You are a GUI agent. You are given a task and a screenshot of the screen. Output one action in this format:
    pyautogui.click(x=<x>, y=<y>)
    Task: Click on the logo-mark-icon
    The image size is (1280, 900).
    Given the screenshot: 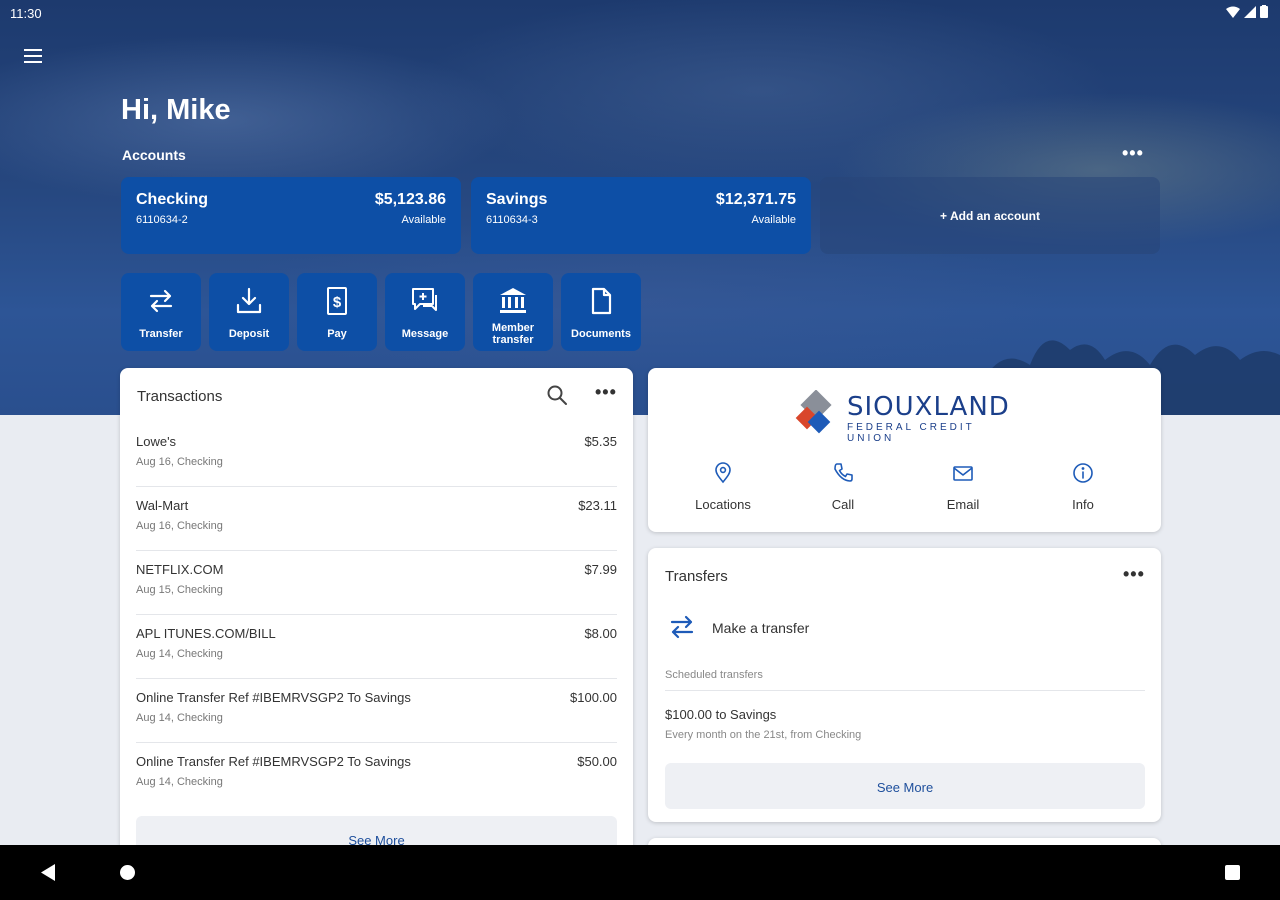 What is the action you would take?
    pyautogui.click(x=813, y=412)
    